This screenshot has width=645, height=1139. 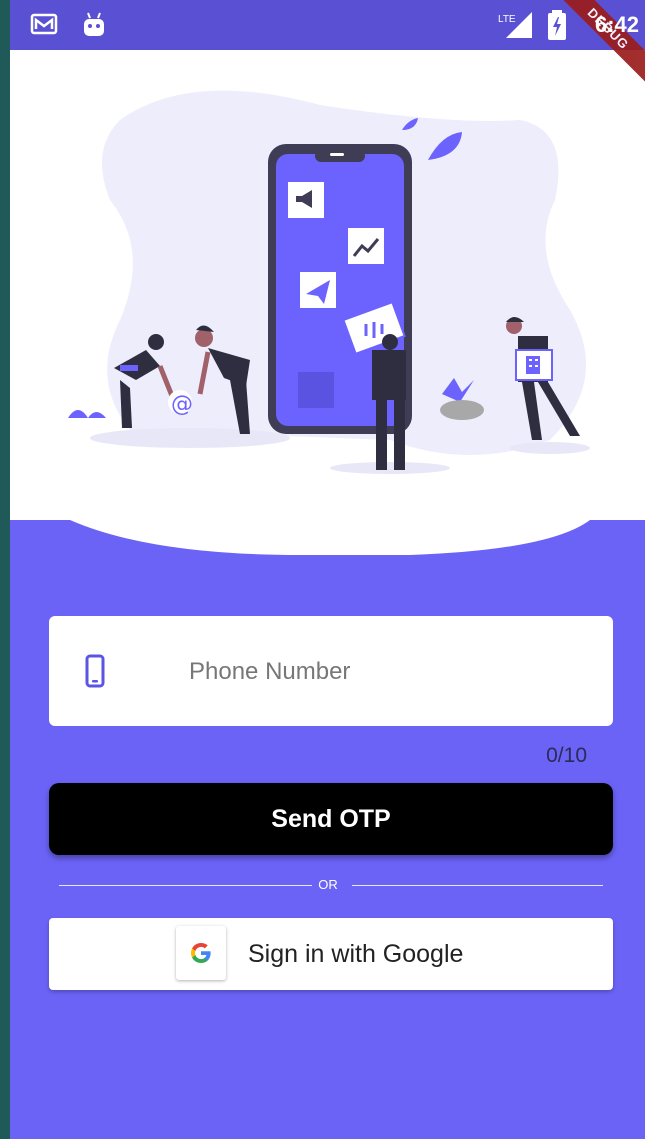 What do you see at coordinates (616, 24) in the screenshot?
I see `status-time: 6:42` at bounding box center [616, 24].